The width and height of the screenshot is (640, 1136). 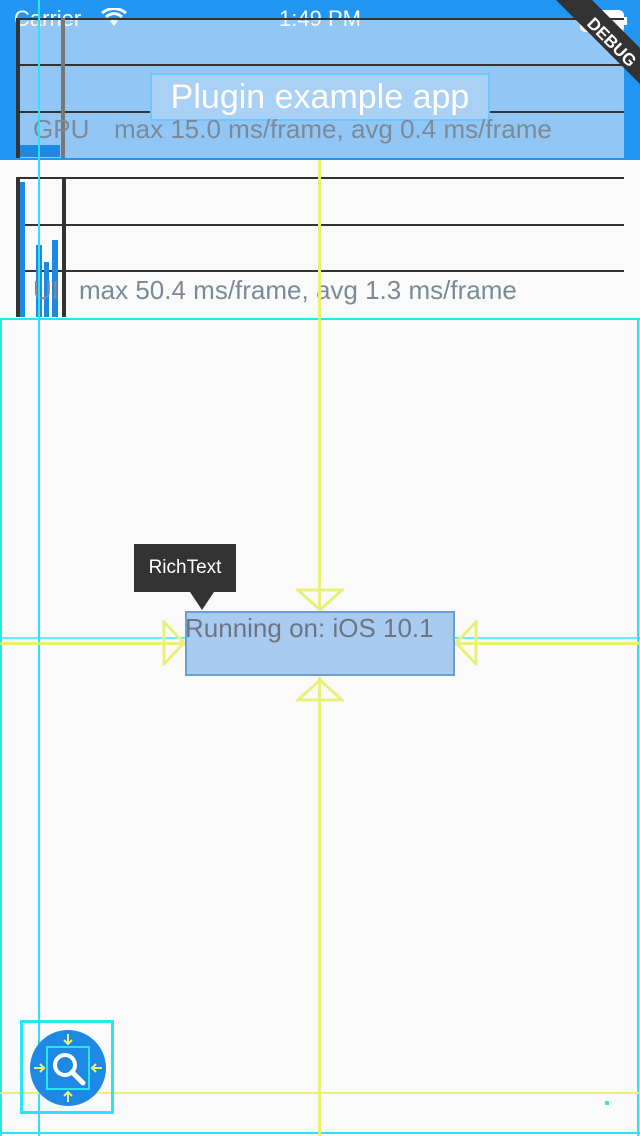 What do you see at coordinates (320, 600) in the screenshot?
I see `arrow-down-icon` at bounding box center [320, 600].